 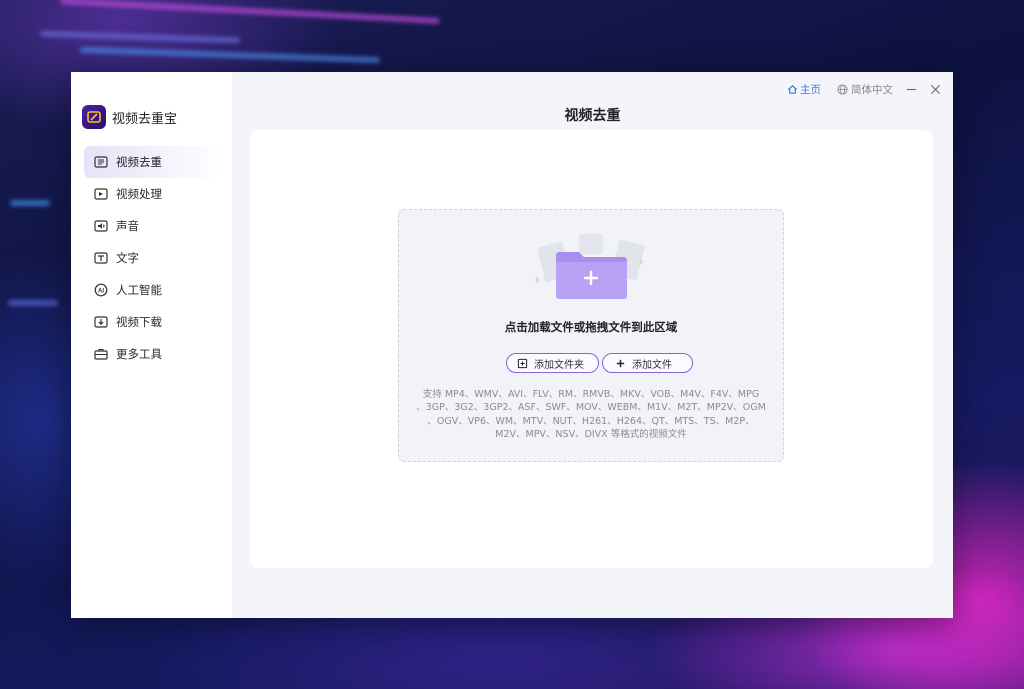 What do you see at coordinates (810, 90) in the screenshot?
I see `home-label: 主页` at bounding box center [810, 90].